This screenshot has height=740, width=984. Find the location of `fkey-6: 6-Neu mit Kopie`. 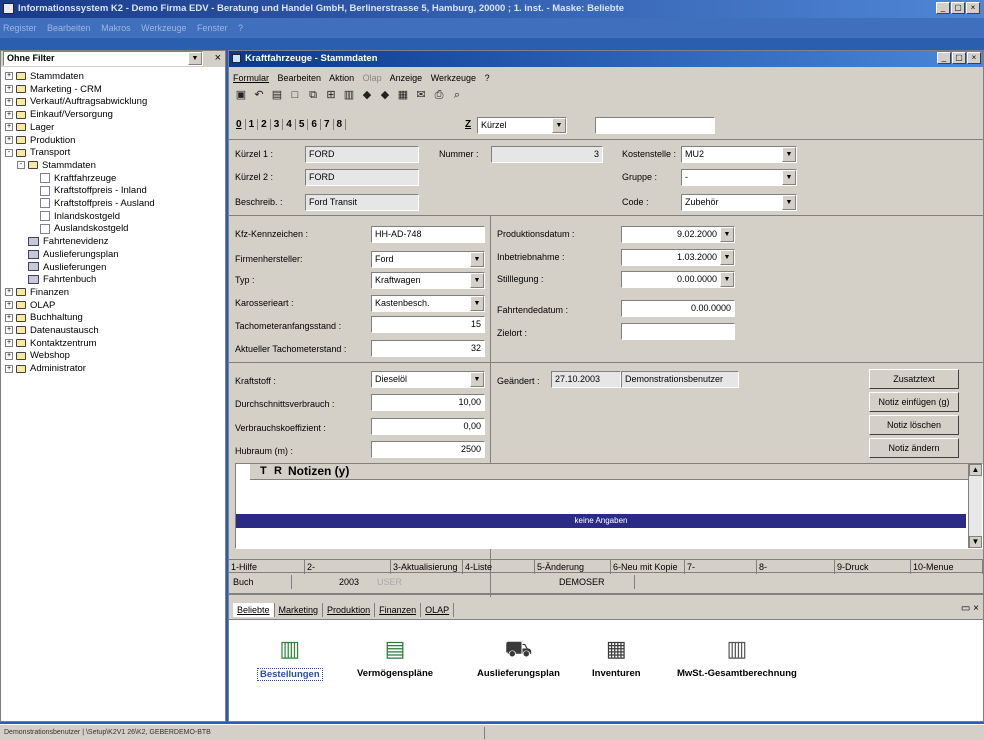

fkey-6: 6-Neu mit Kopie is located at coordinates (648, 567).